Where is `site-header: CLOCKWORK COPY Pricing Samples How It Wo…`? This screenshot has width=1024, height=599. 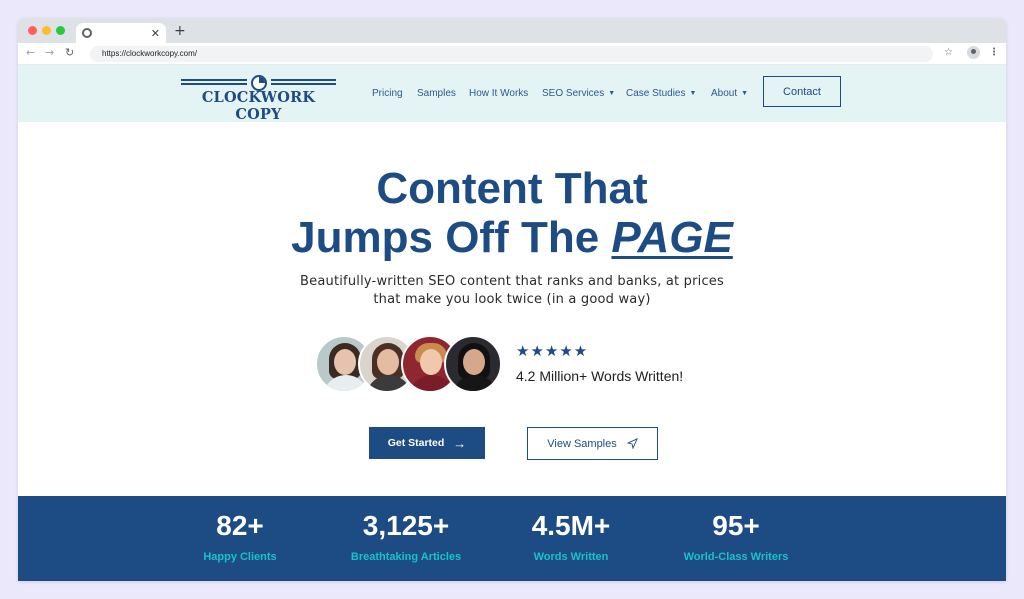
site-header: CLOCKWORK COPY Pricing Samples How It Wo… is located at coordinates (512, 94).